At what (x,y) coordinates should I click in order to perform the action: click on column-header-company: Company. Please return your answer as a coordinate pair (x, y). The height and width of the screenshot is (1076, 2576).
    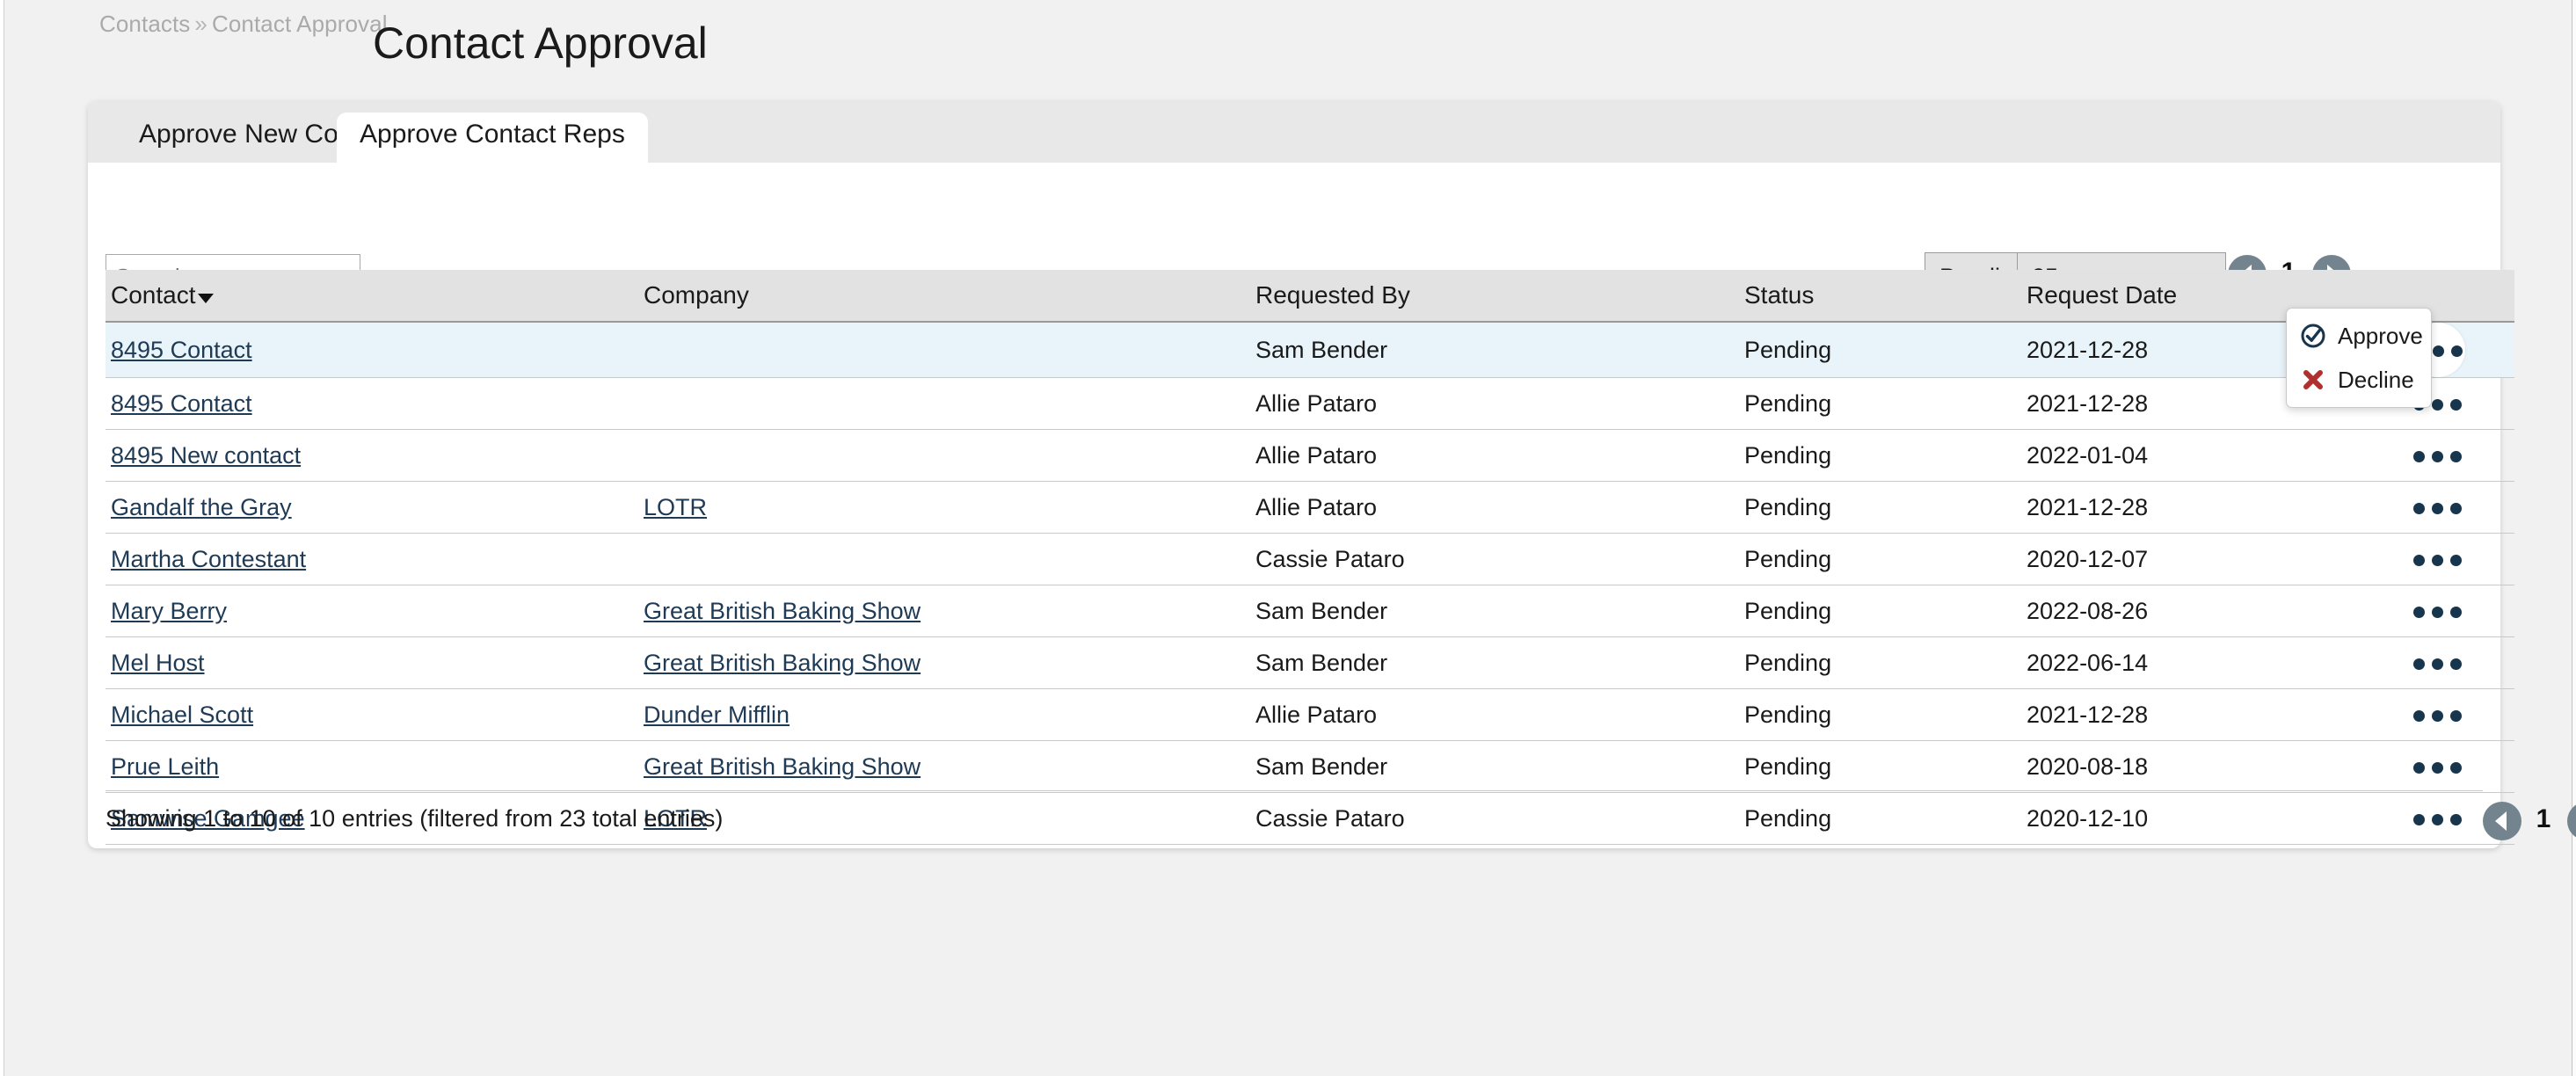
    Looking at the image, I should click on (944, 297).